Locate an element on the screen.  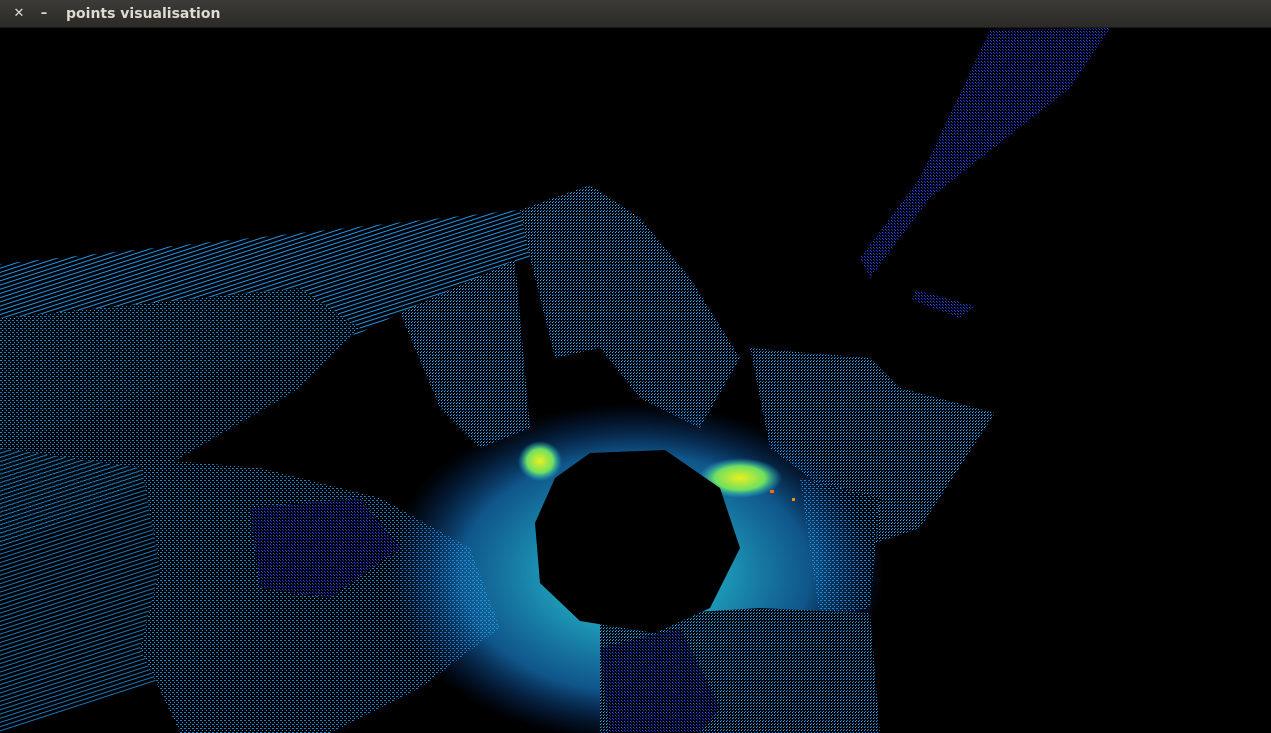
hot-region is located at coordinates (540, 461).